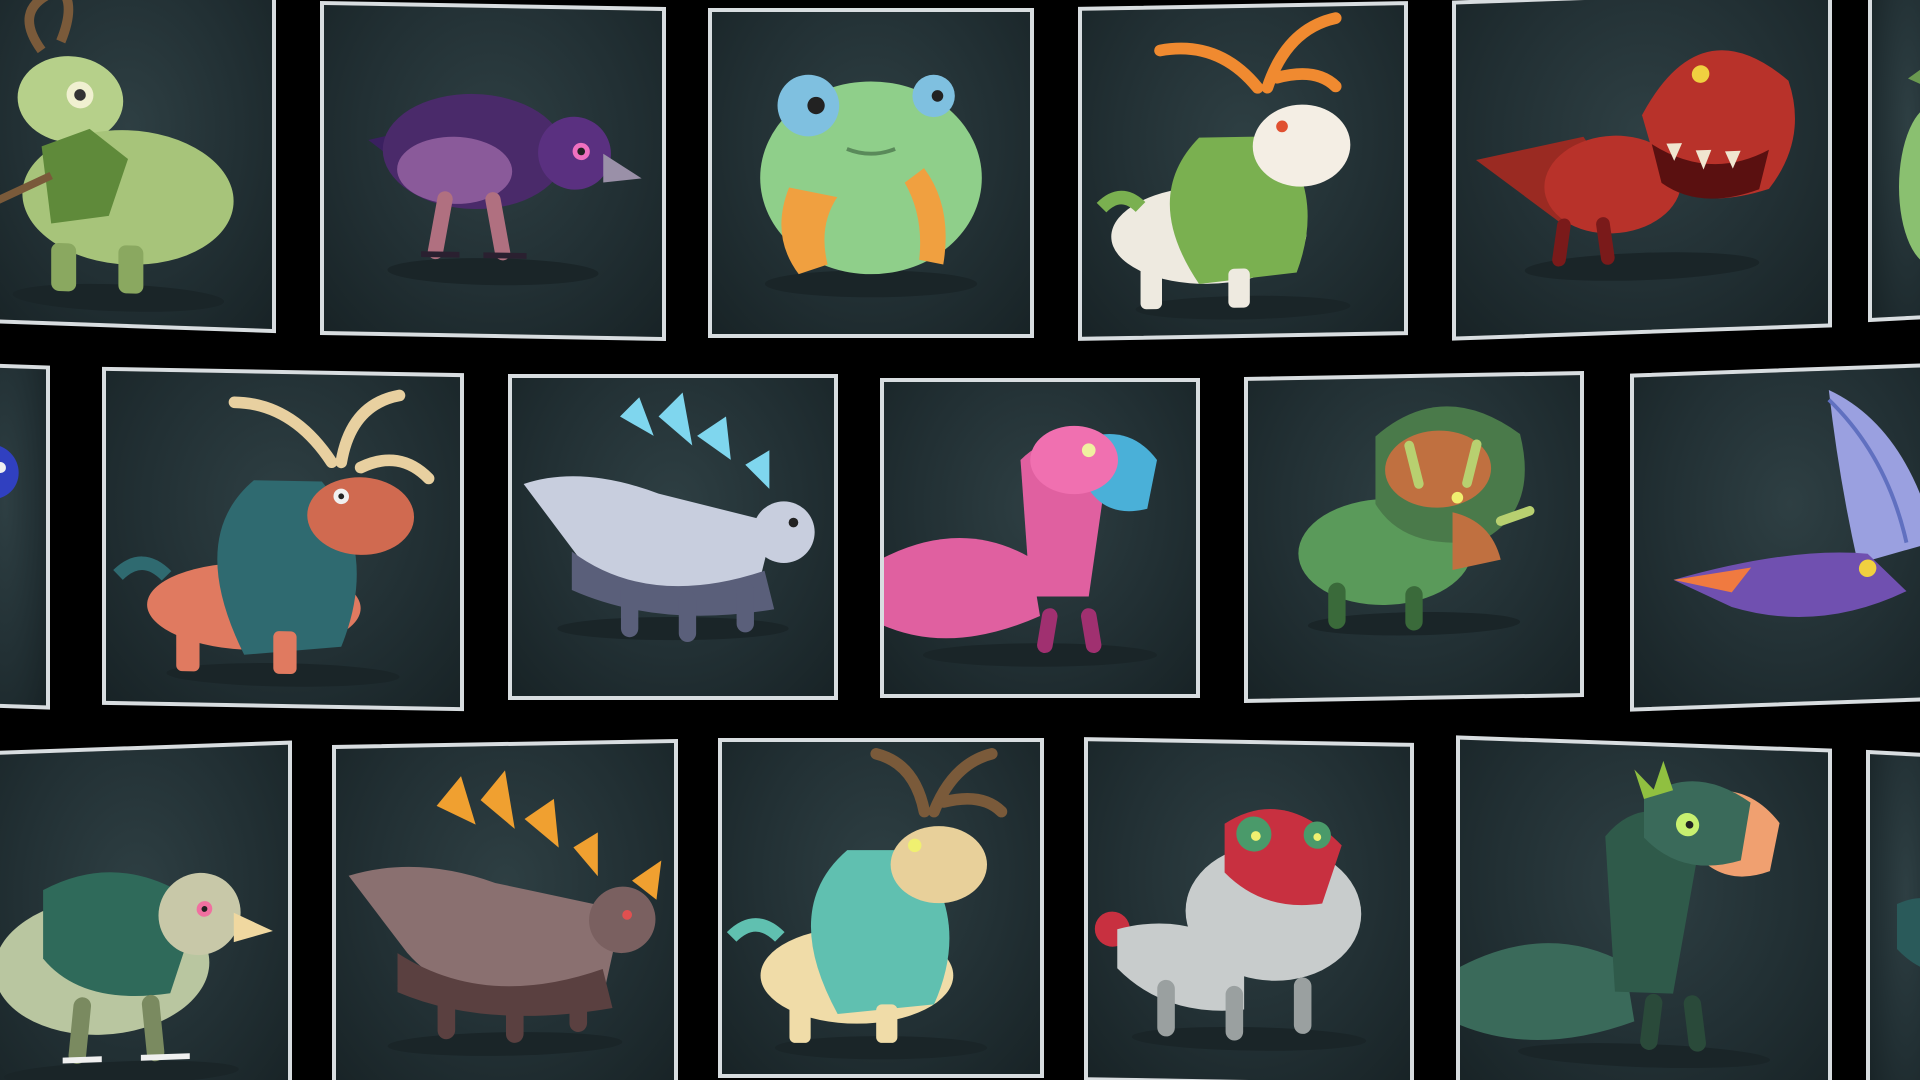 The height and width of the screenshot is (1080, 1920). I want to click on partial-teal-creature-illustration, so click(1908, 935).